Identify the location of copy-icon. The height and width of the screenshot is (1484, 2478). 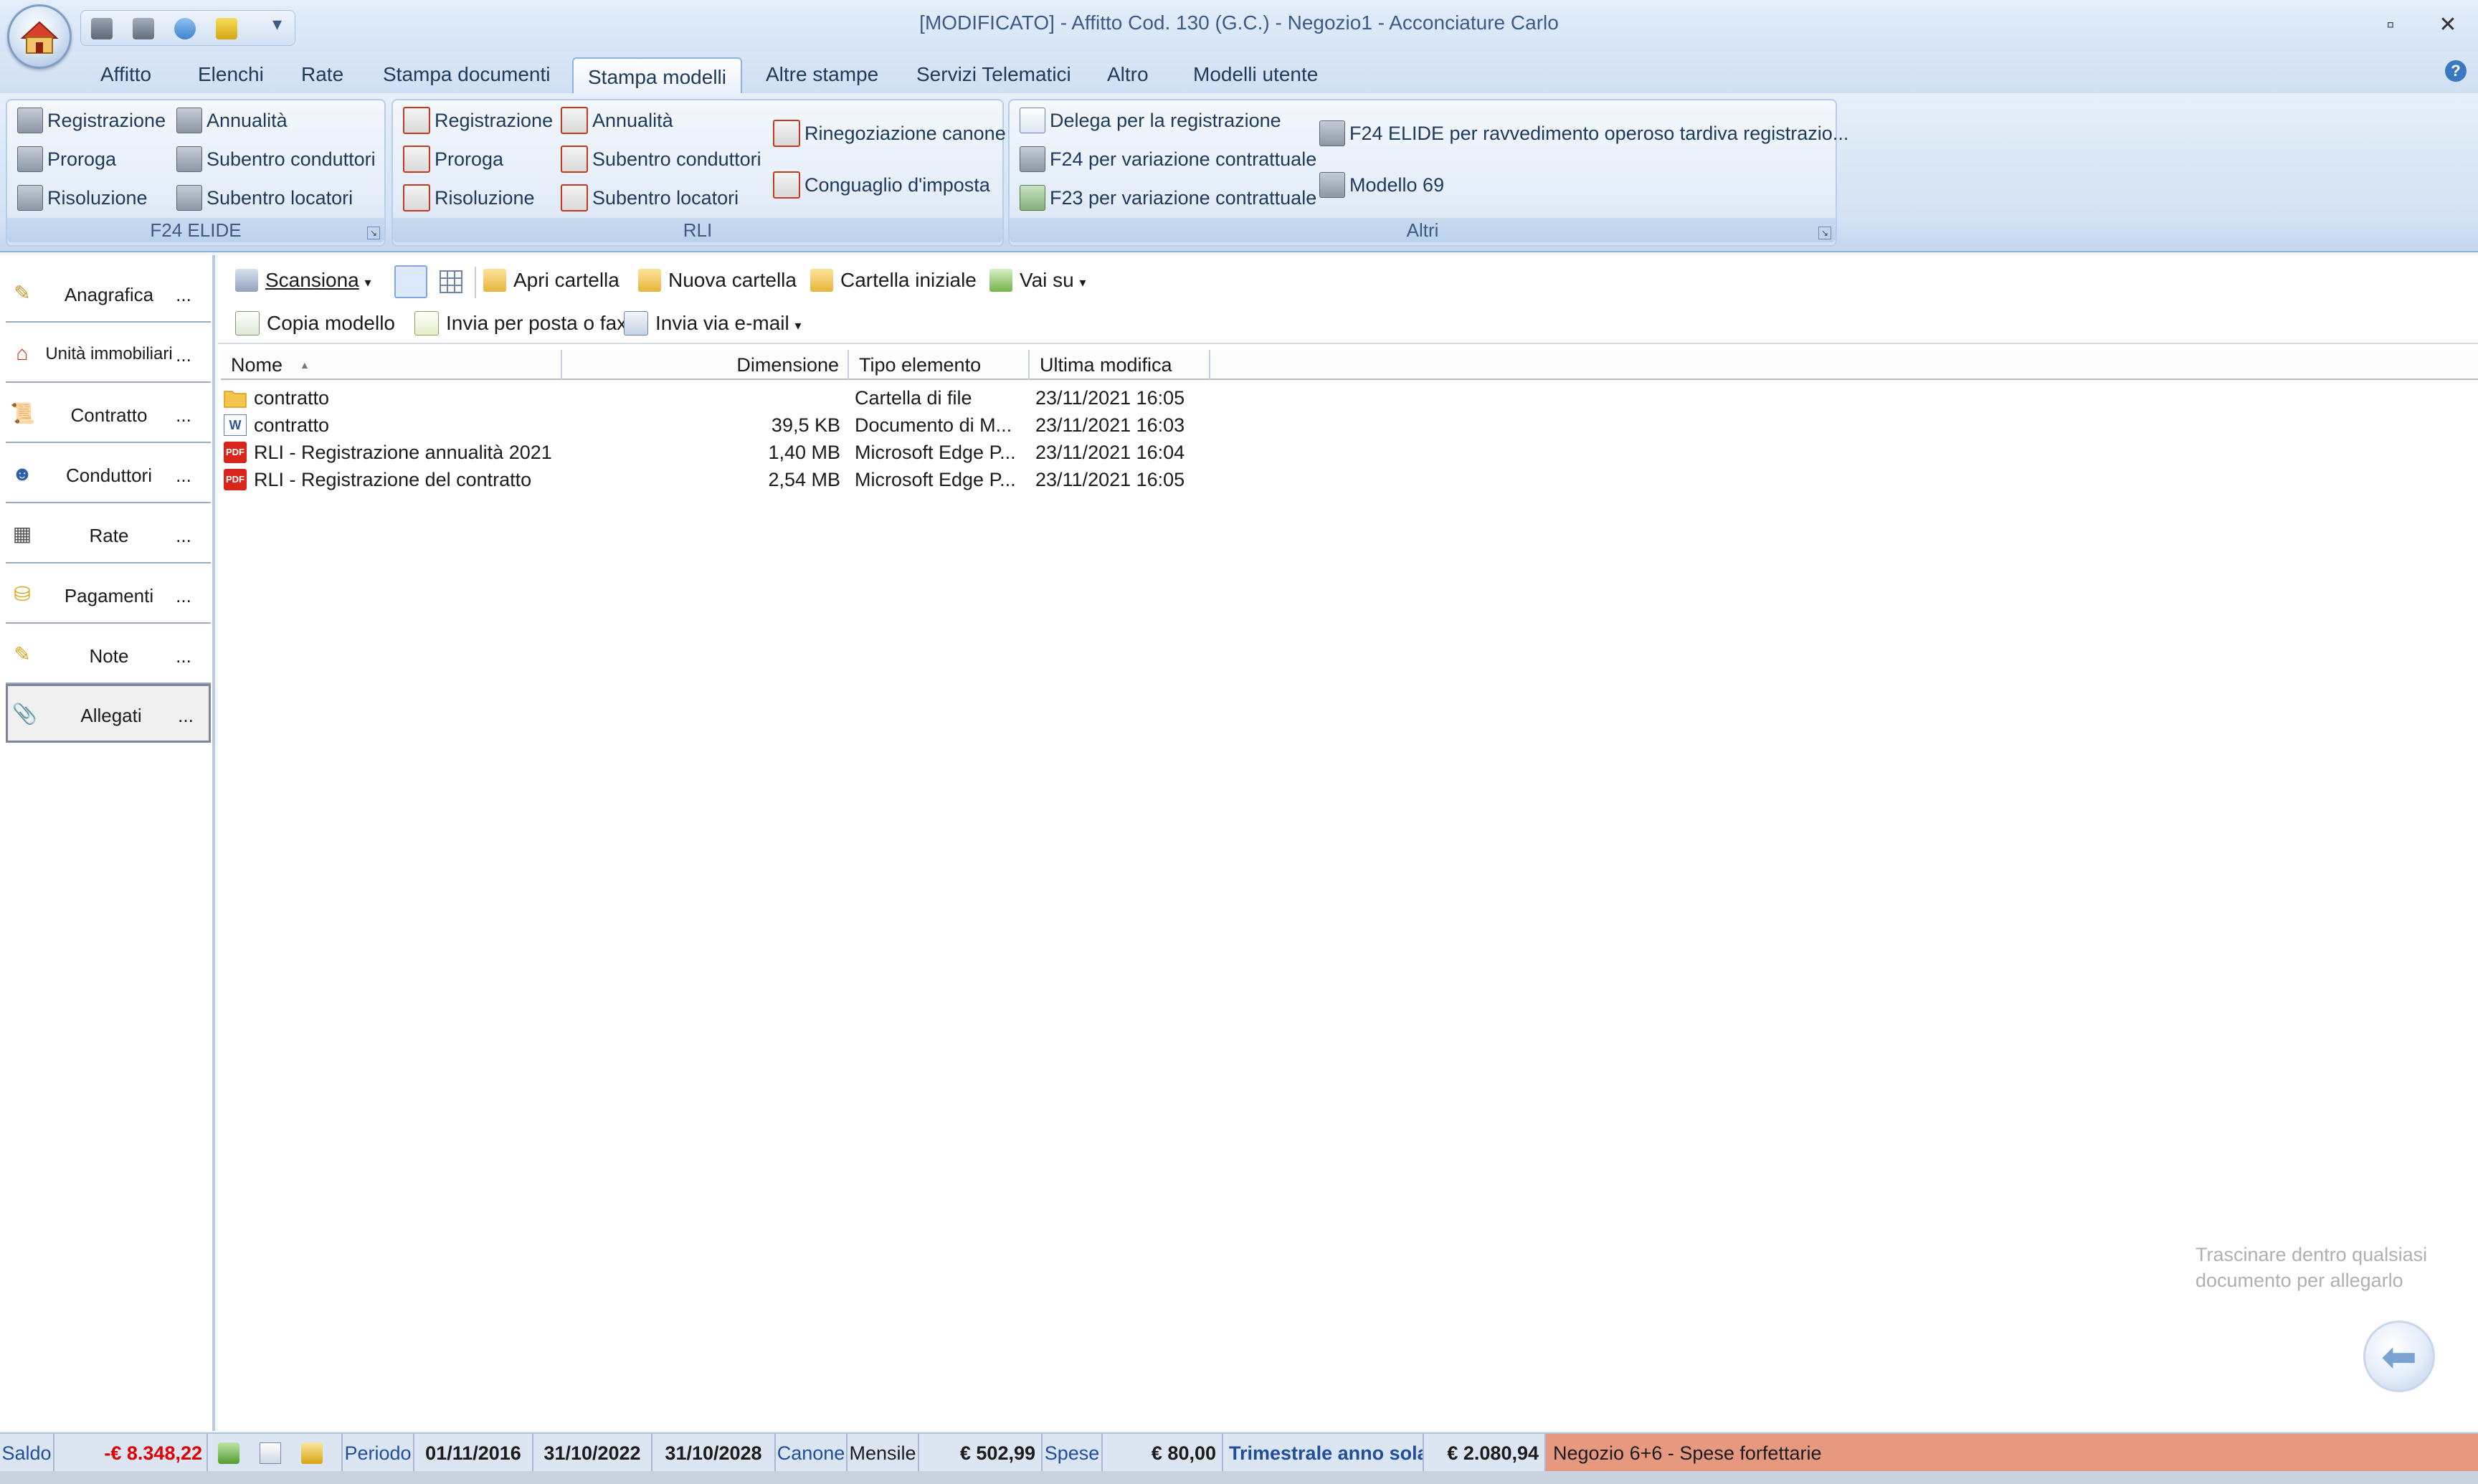
(270, 1453).